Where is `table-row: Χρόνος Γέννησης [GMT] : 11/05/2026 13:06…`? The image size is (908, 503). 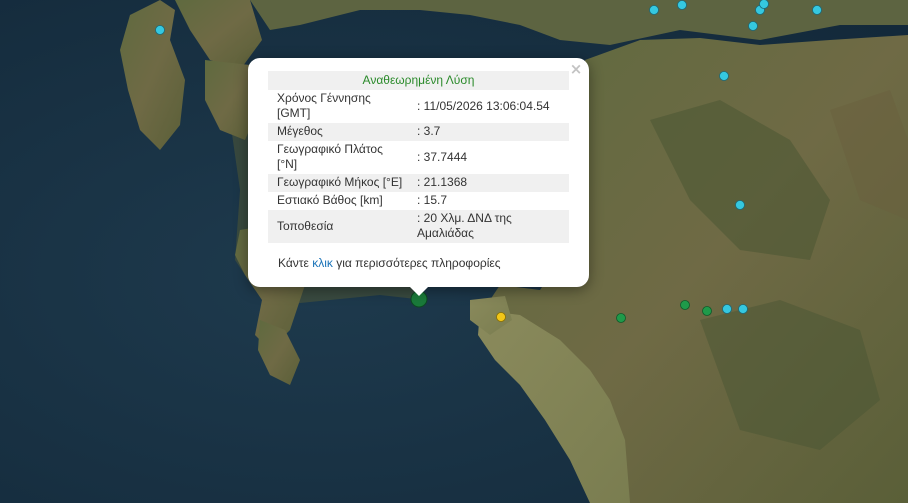
table-row: Χρόνος Γέννησης [GMT] : 11/05/2026 13:06… is located at coordinates (418, 106).